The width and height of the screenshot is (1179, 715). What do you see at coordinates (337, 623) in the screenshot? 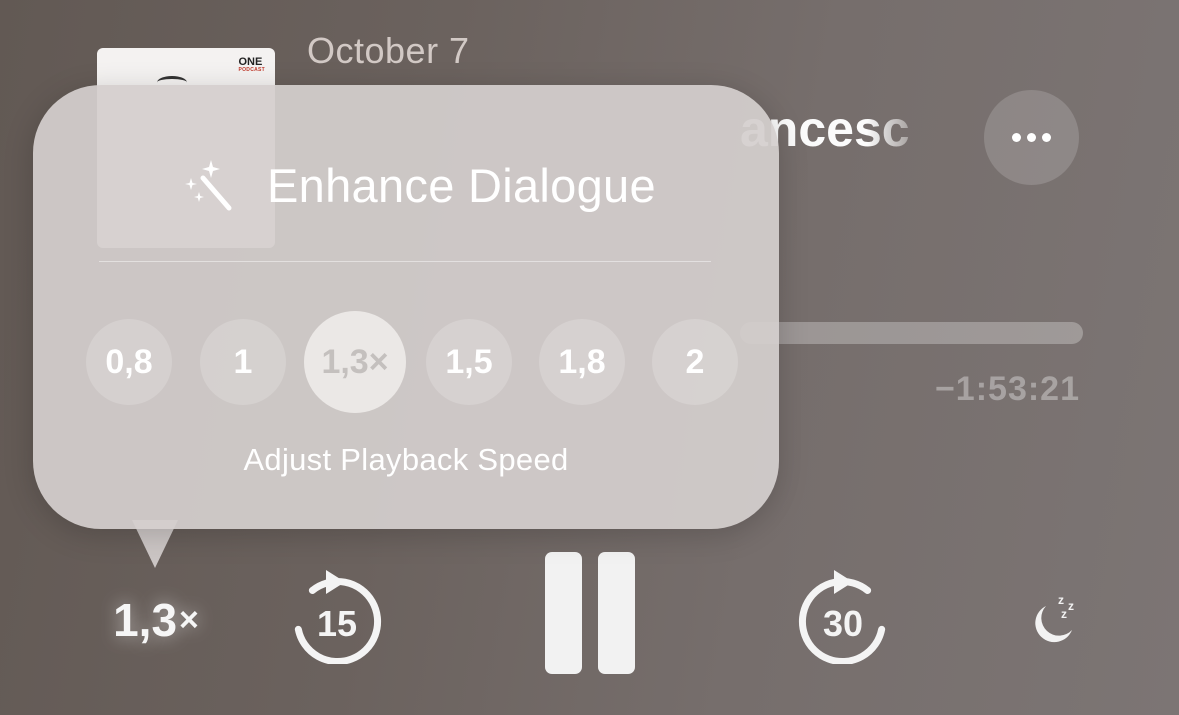
I see `skip-back-seconds: 15` at bounding box center [337, 623].